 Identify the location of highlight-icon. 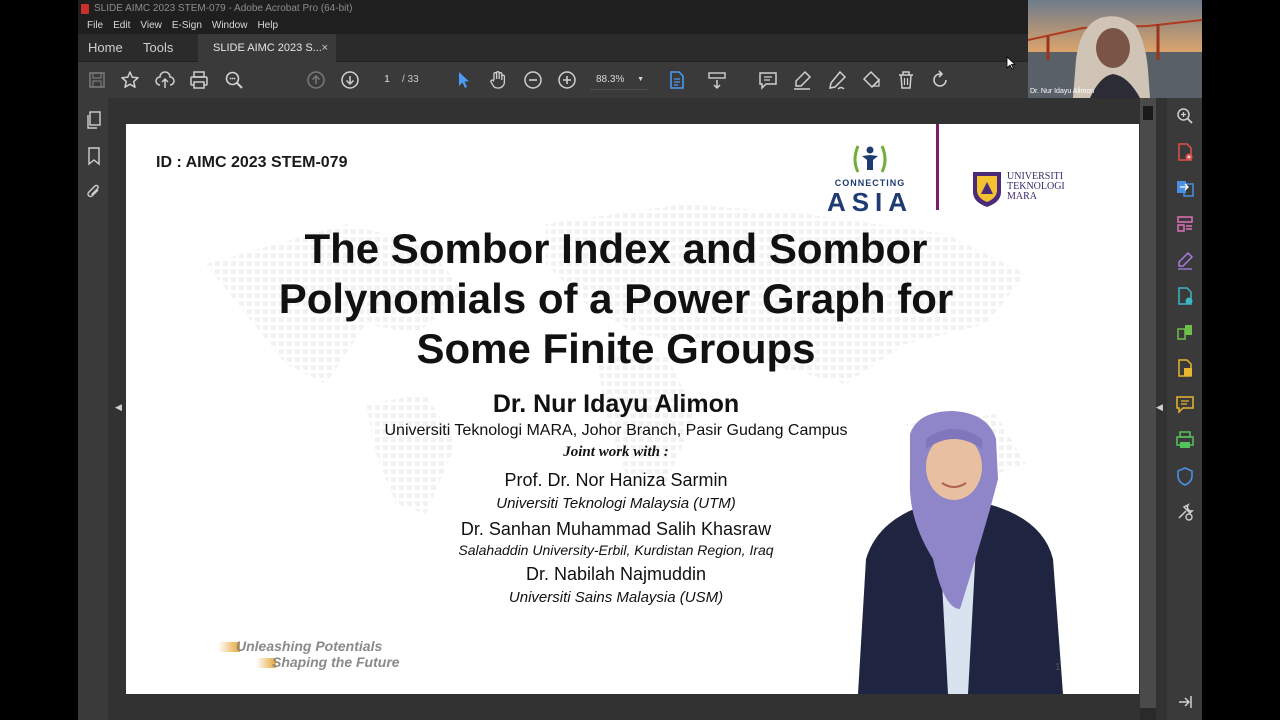
(802, 80).